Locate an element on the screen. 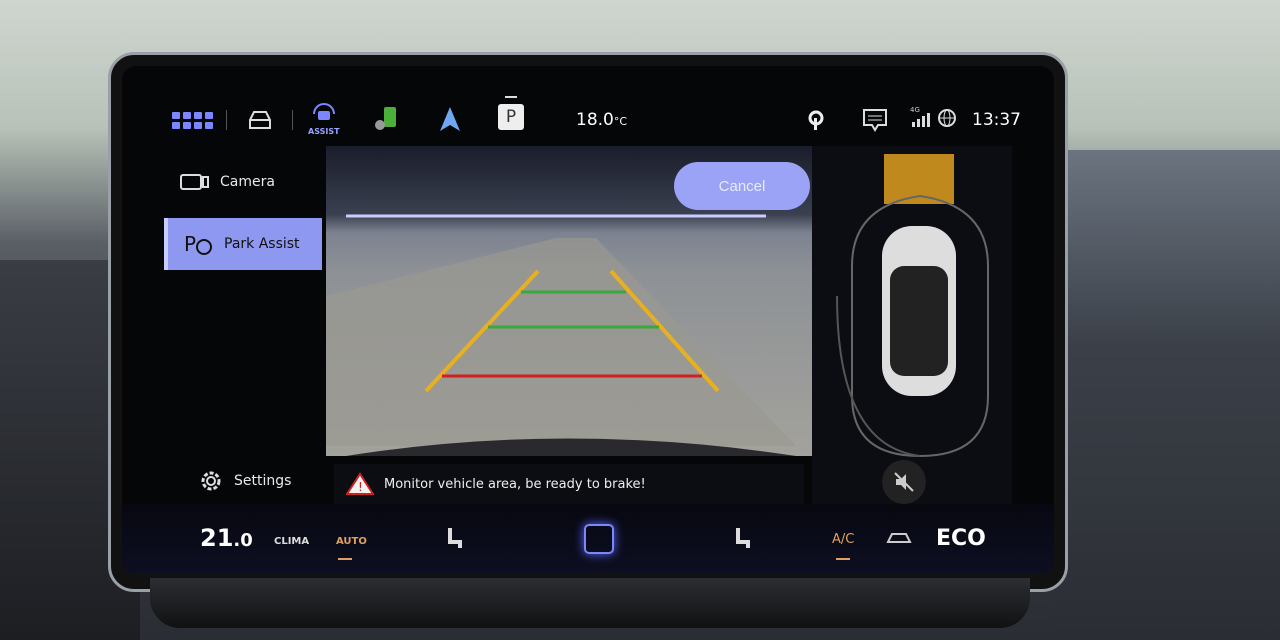 The image size is (1280, 640). warning-icon: ! is located at coordinates (360, 483).